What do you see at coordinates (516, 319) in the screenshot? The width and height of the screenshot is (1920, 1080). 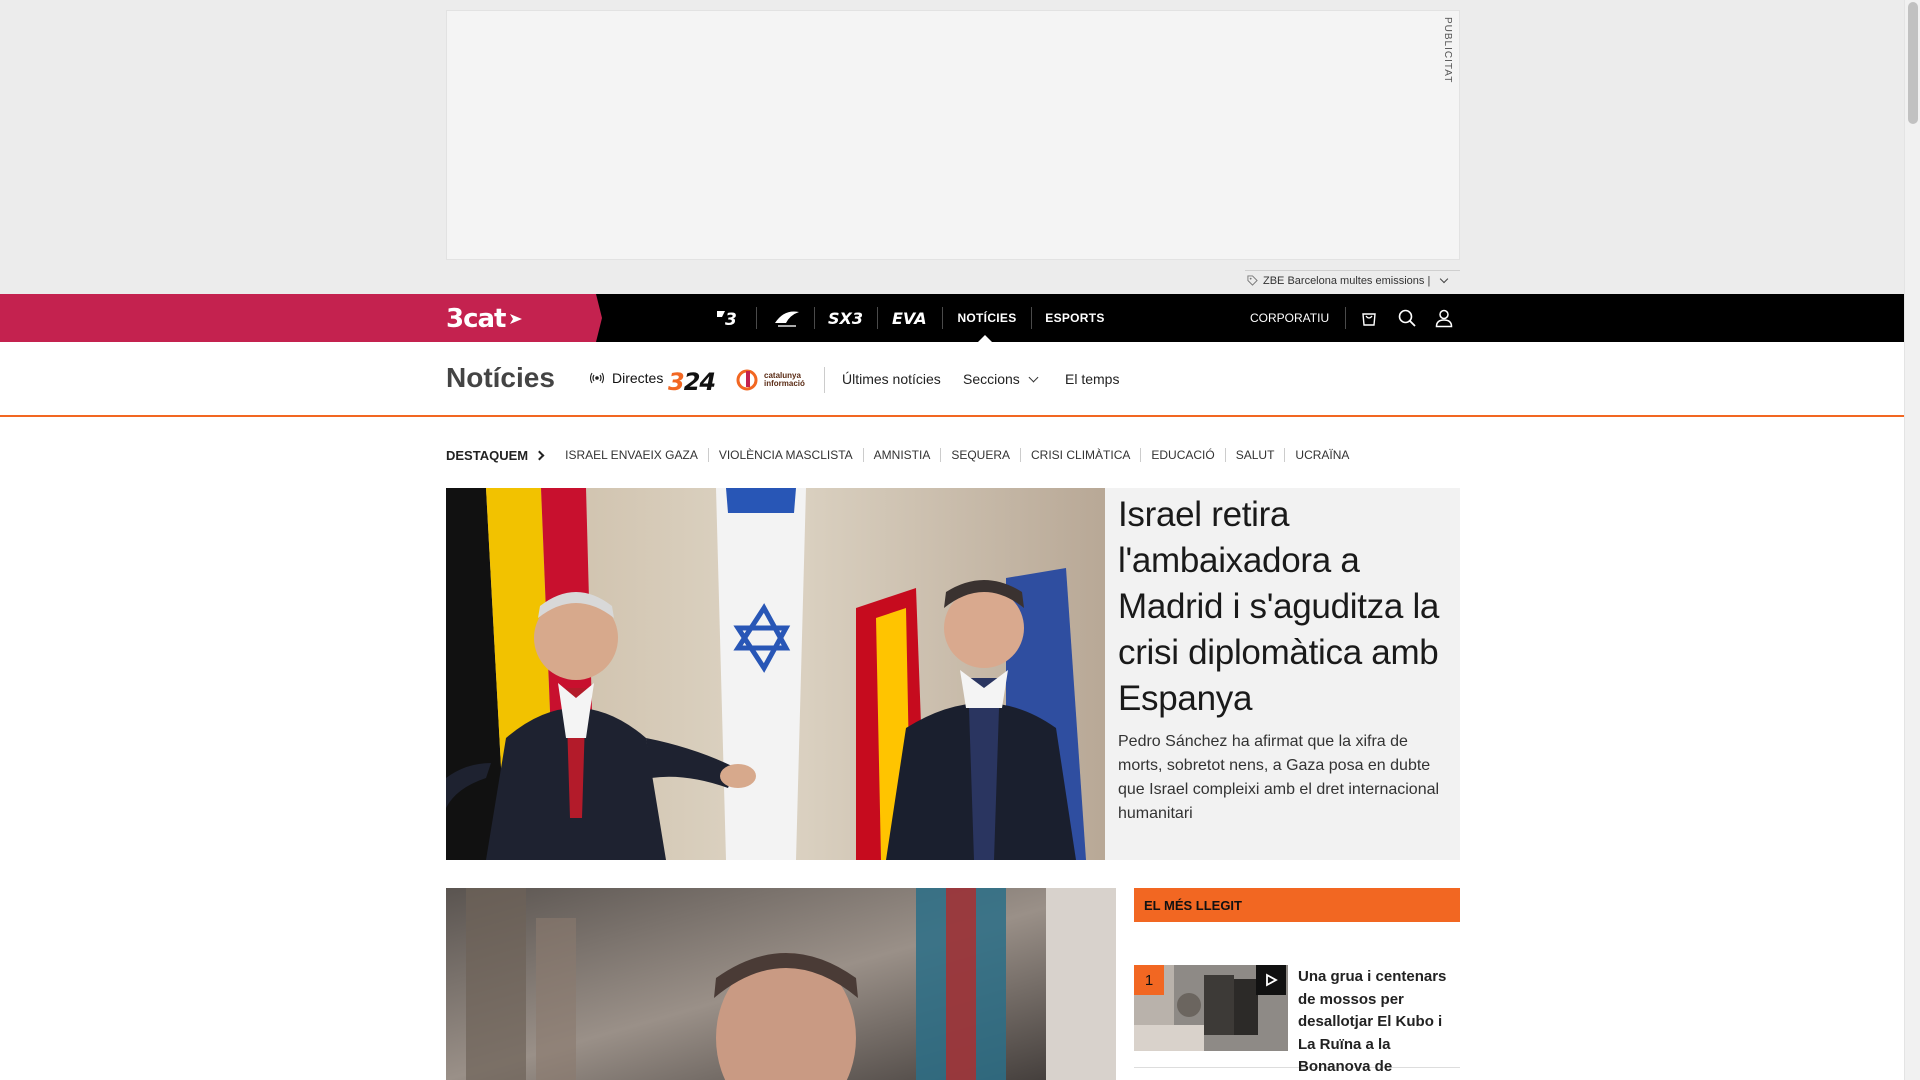 I see `brand-arrow-icon` at bounding box center [516, 319].